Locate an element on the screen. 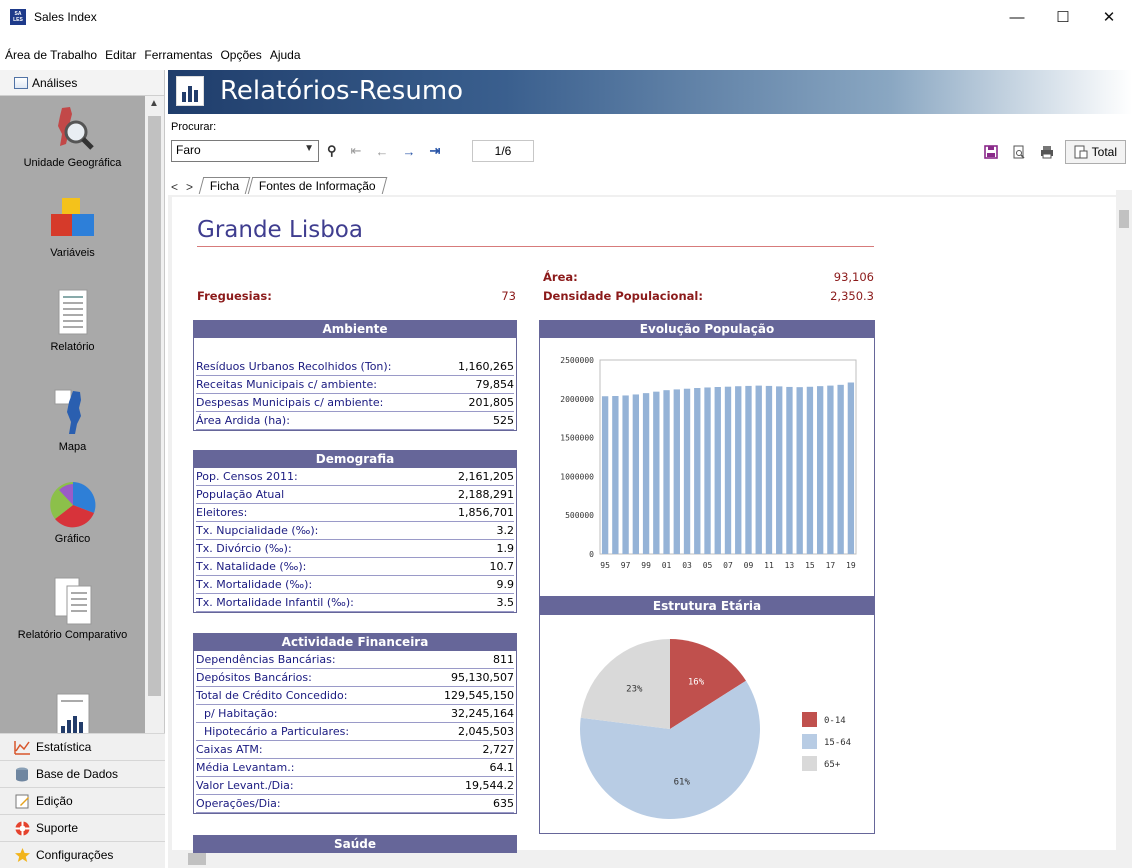 This screenshot has height=868, width=1132. print-icon is located at coordinates (1047, 152).